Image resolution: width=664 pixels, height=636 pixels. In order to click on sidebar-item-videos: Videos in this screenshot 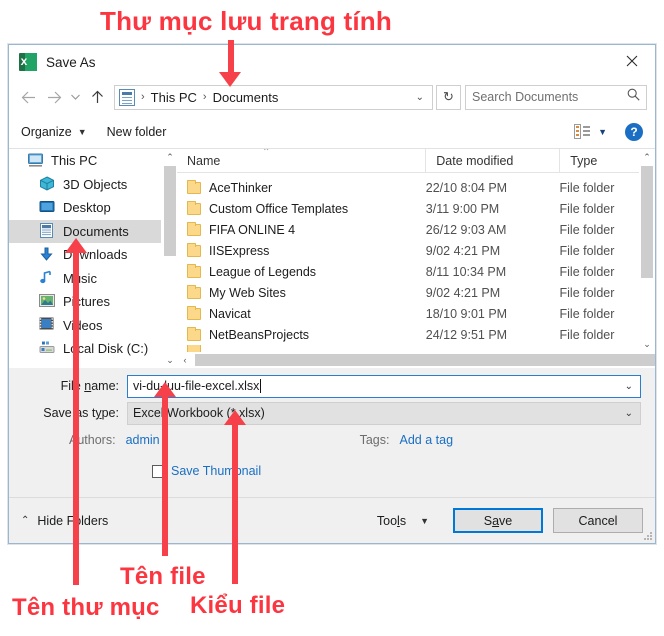, I will do `click(85, 326)`.